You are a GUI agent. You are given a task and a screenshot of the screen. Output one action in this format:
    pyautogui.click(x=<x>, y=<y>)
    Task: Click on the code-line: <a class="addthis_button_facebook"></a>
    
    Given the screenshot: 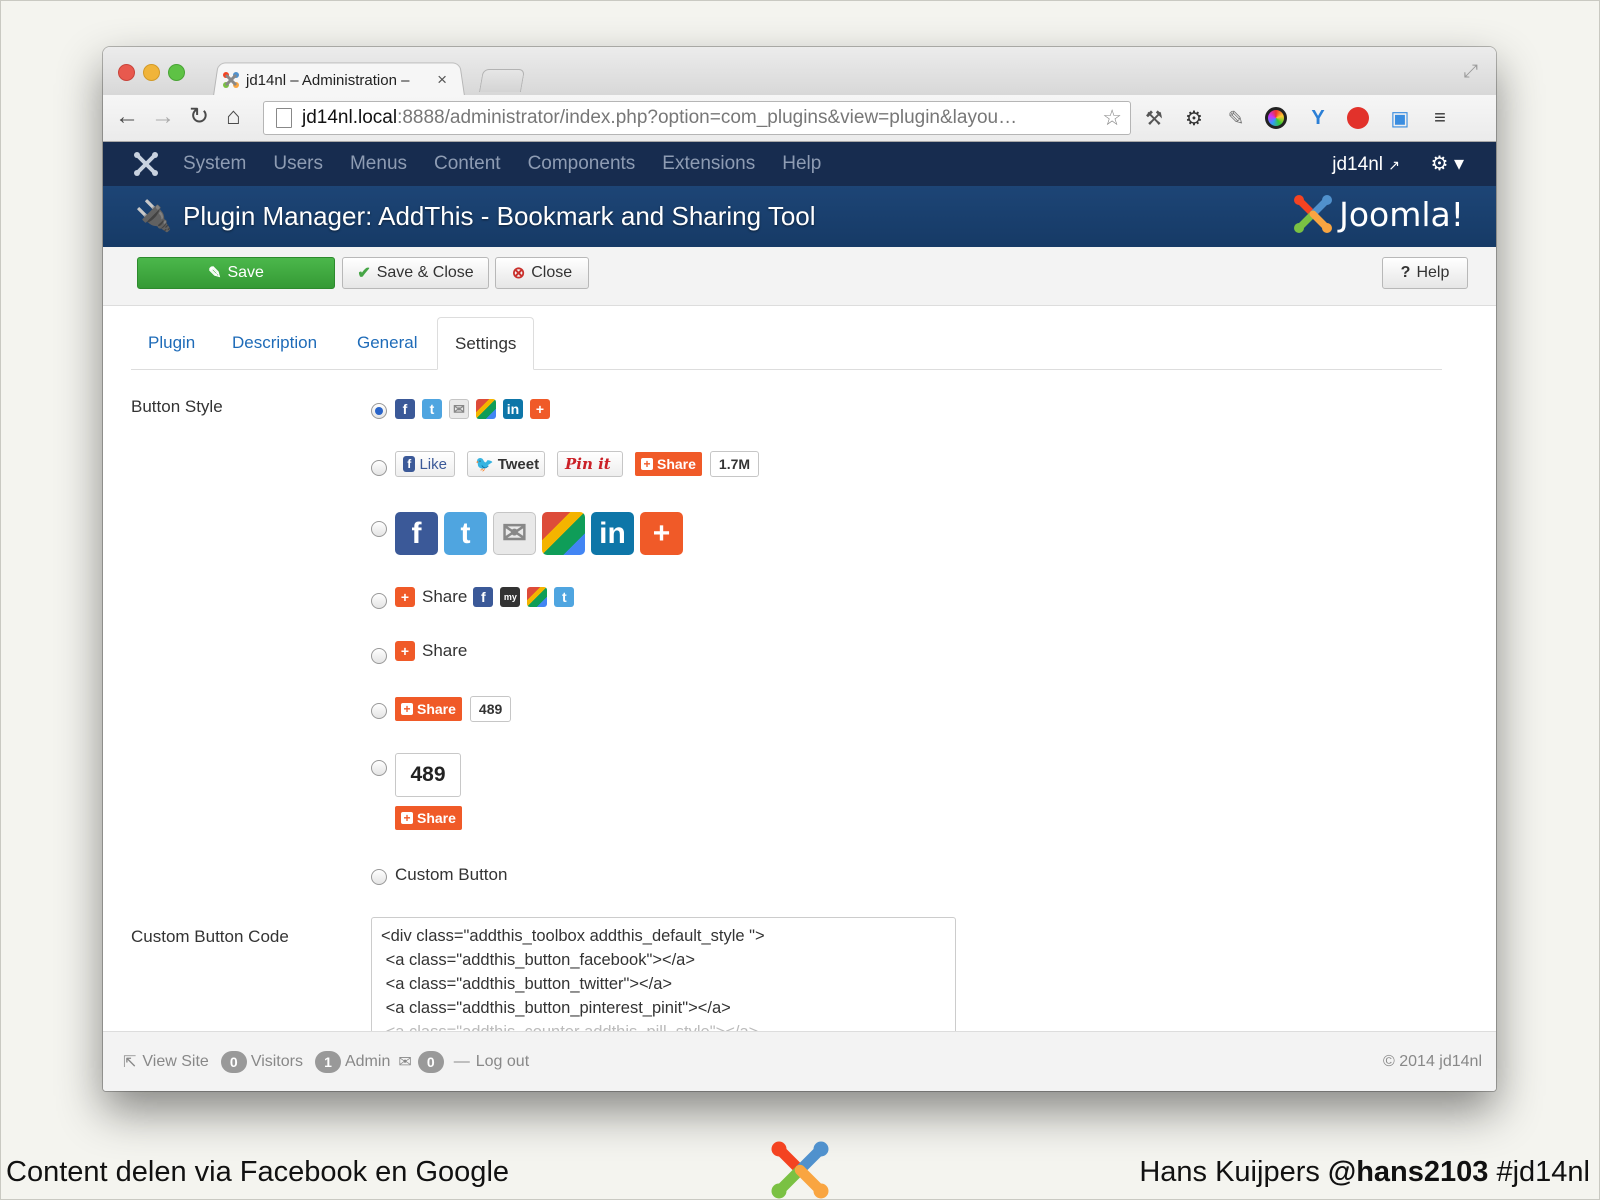 What is the action you would take?
    pyautogui.click(x=538, y=960)
    